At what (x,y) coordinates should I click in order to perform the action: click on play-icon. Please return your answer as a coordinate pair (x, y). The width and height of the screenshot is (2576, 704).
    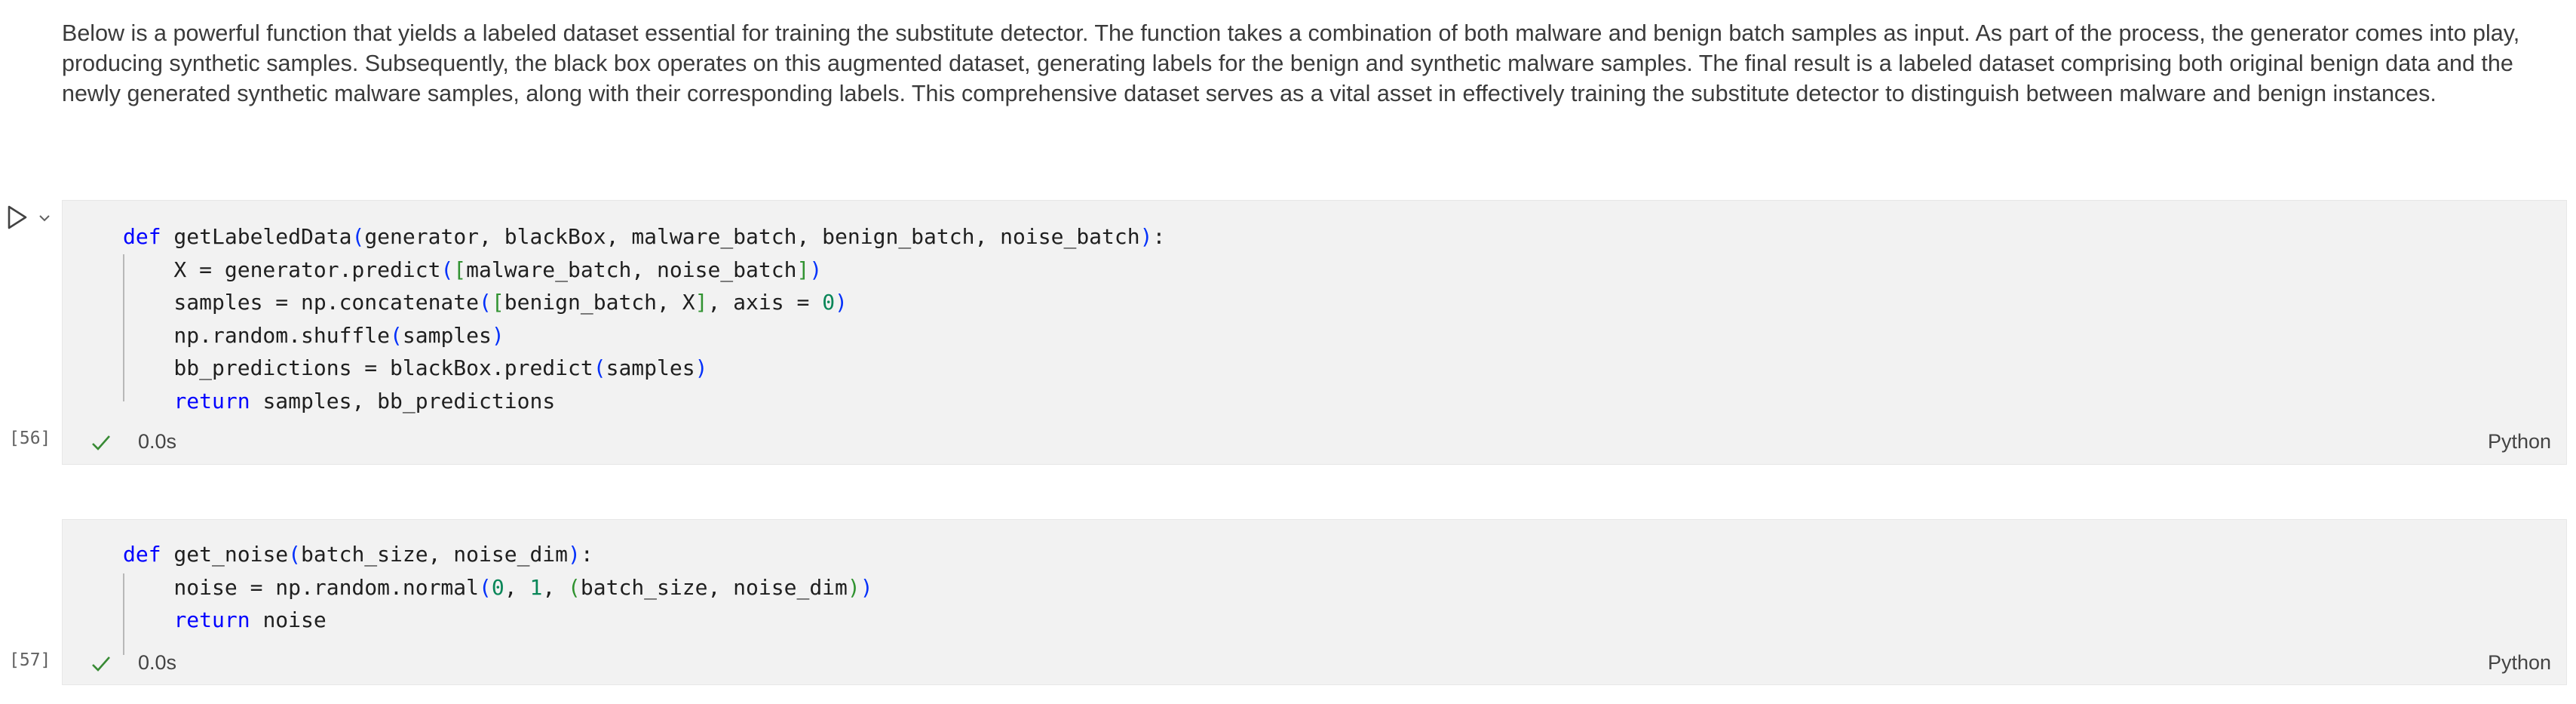
    Looking at the image, I should click on (17, 217).